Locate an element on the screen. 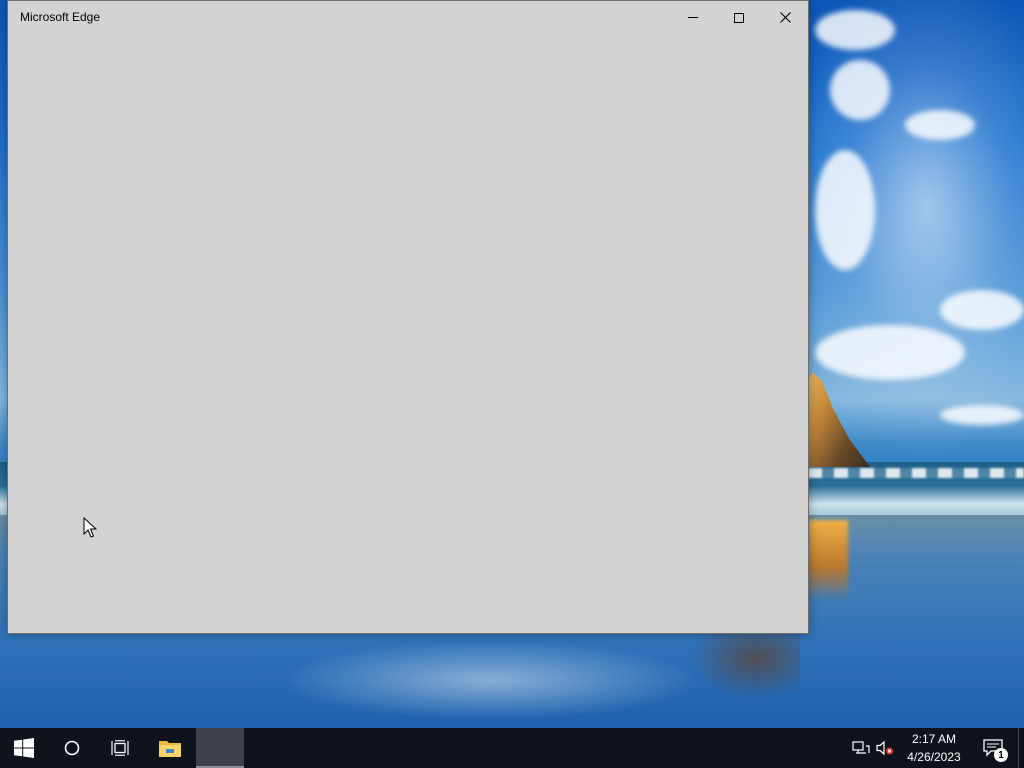  task-view-icon is located at coordinates (120, 748).